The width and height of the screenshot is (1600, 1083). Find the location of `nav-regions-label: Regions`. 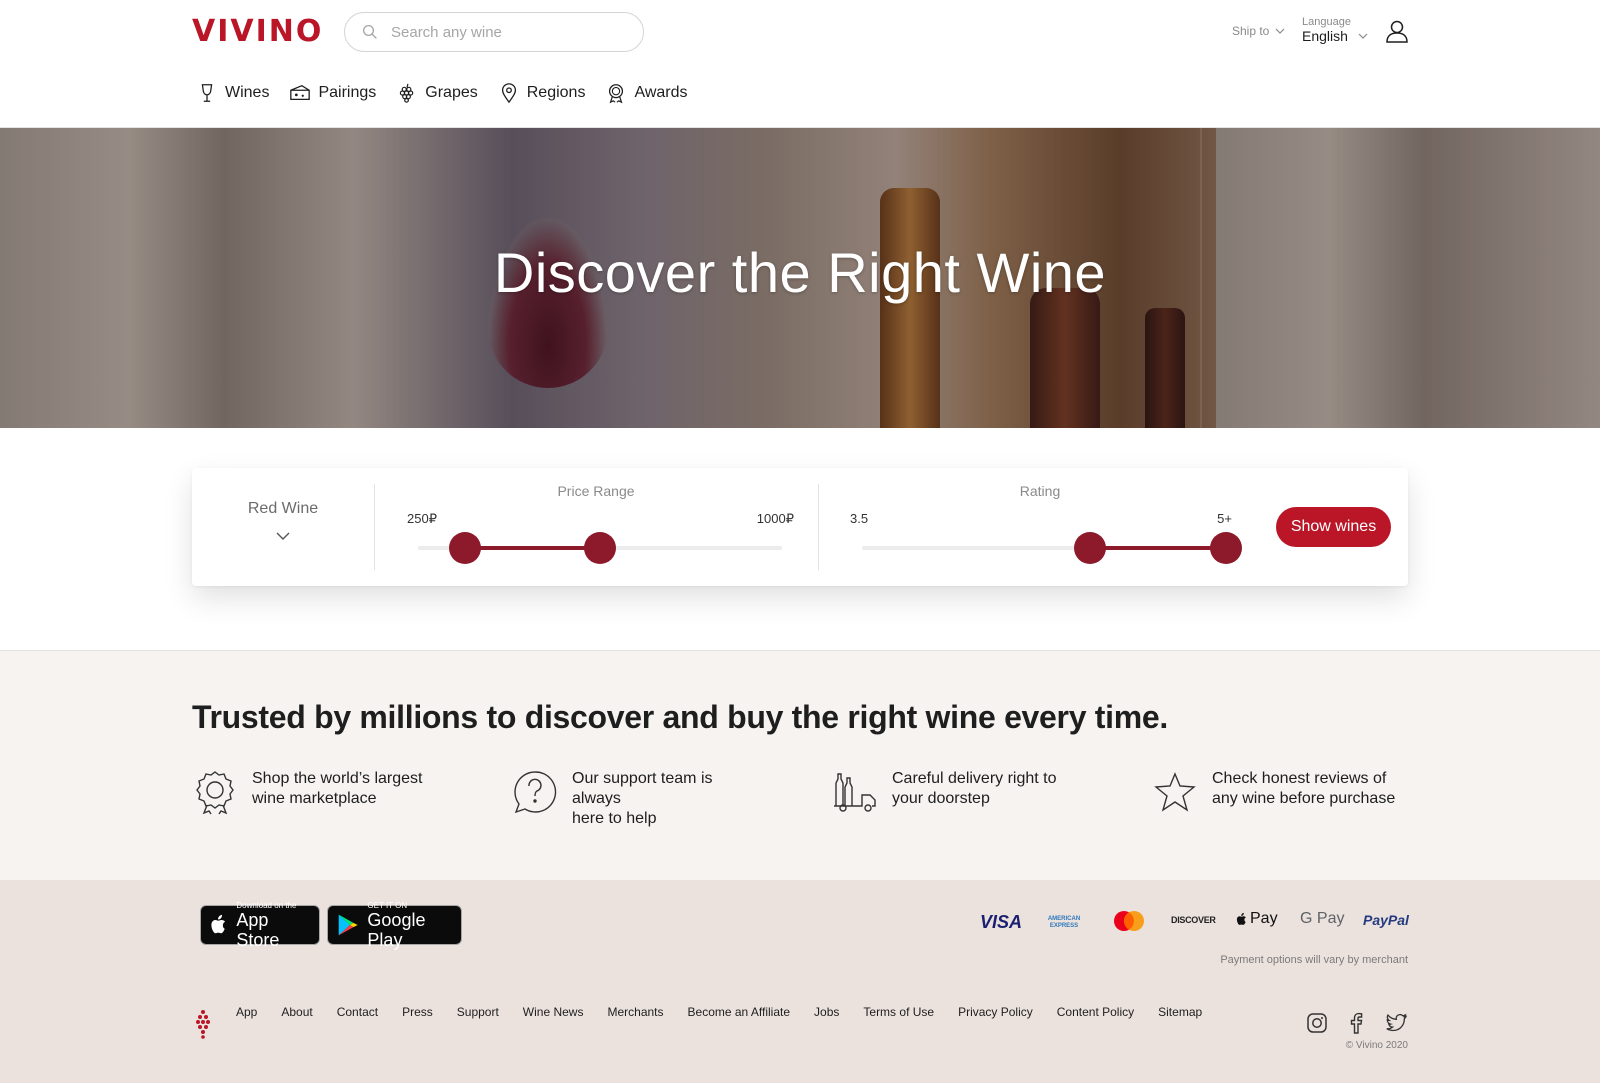

nav-regions-label: Regions is located at coordinates (556, 92).